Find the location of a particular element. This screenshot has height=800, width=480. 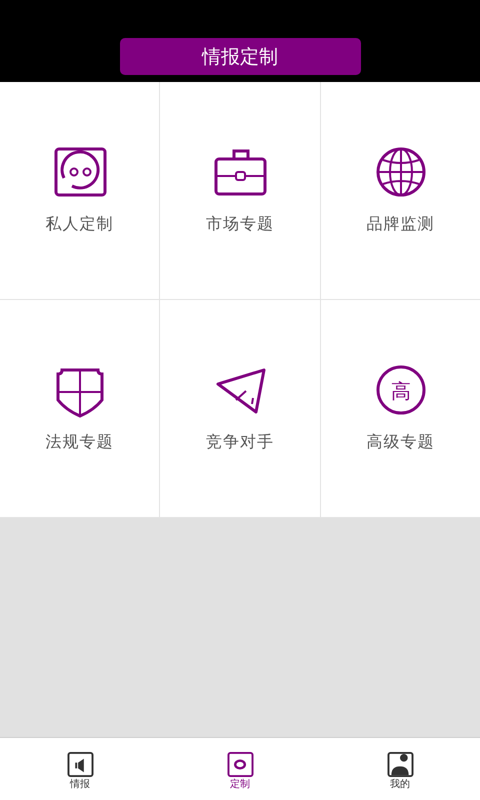

menu-tile: 高 高级专题 is located at coordinates (400, 409).